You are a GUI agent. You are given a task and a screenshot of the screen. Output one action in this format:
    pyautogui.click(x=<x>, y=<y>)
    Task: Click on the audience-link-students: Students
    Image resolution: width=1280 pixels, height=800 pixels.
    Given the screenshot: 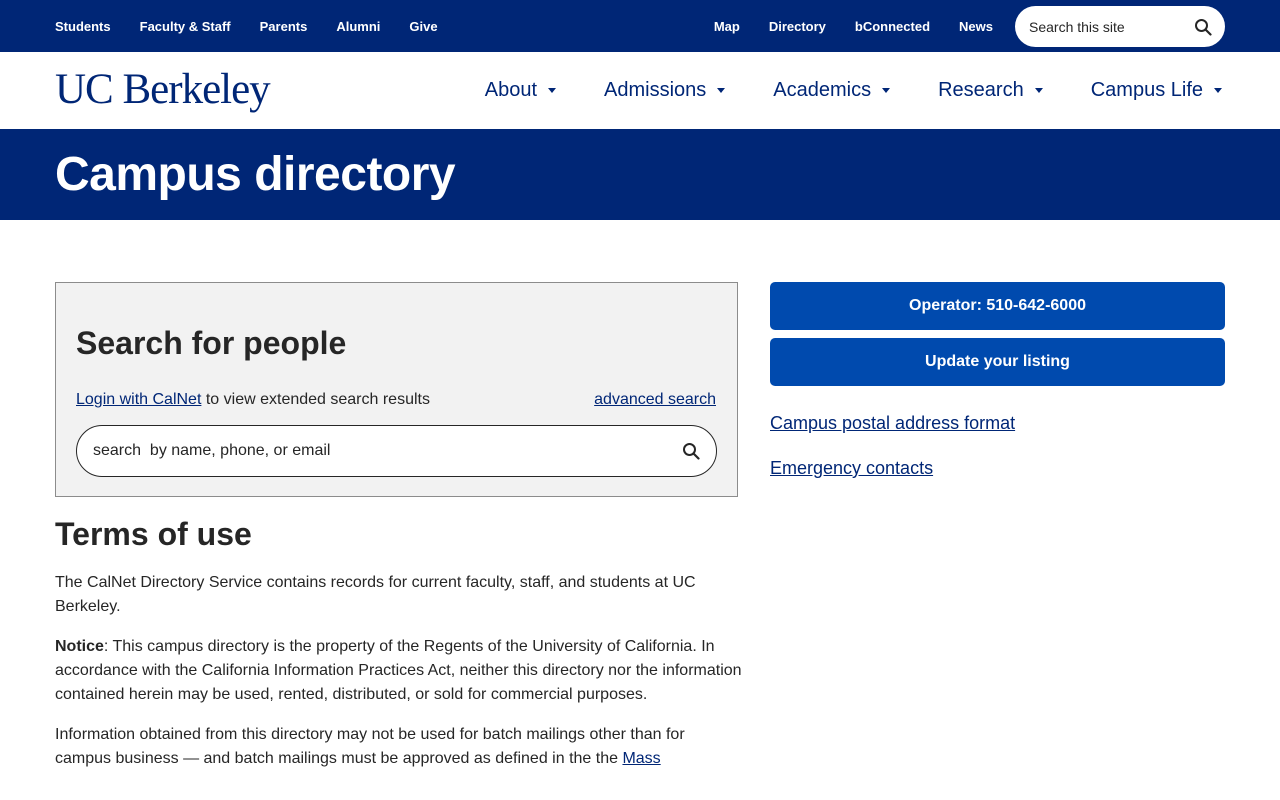 What is the action you would take?
    pyautogui.click(x=83, y=26)
    